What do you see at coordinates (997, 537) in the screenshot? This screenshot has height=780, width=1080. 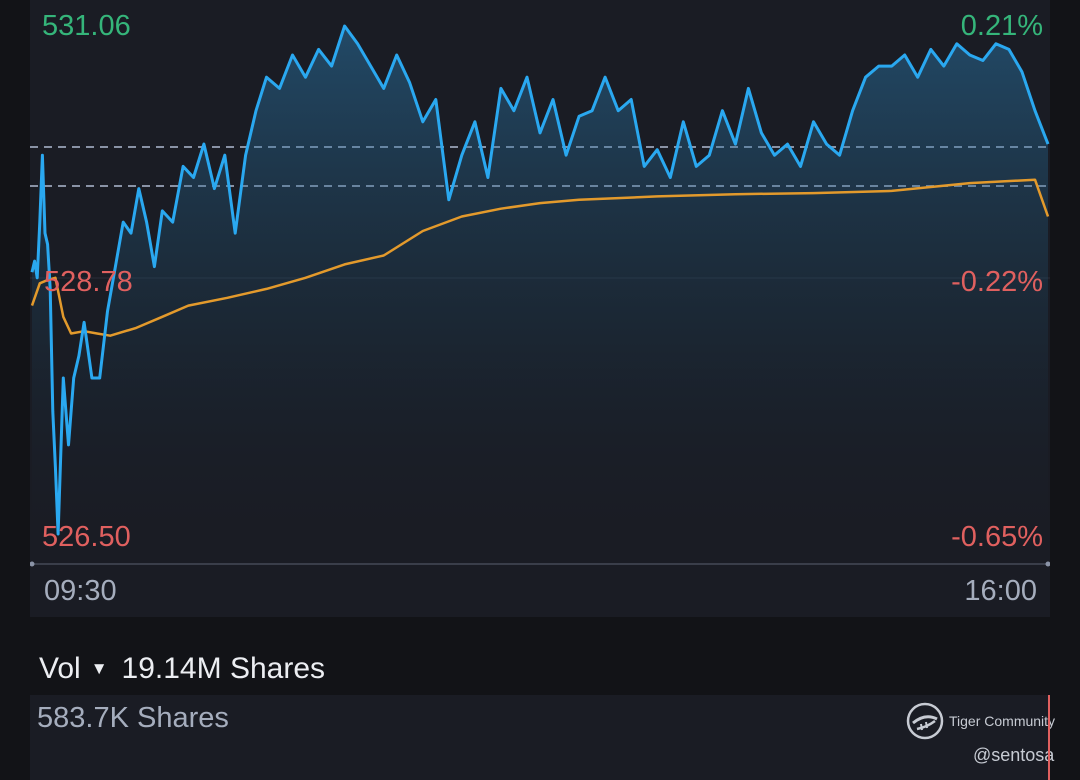 I see `pct-low-label: -0.65%` at bounding box center [997, 537].